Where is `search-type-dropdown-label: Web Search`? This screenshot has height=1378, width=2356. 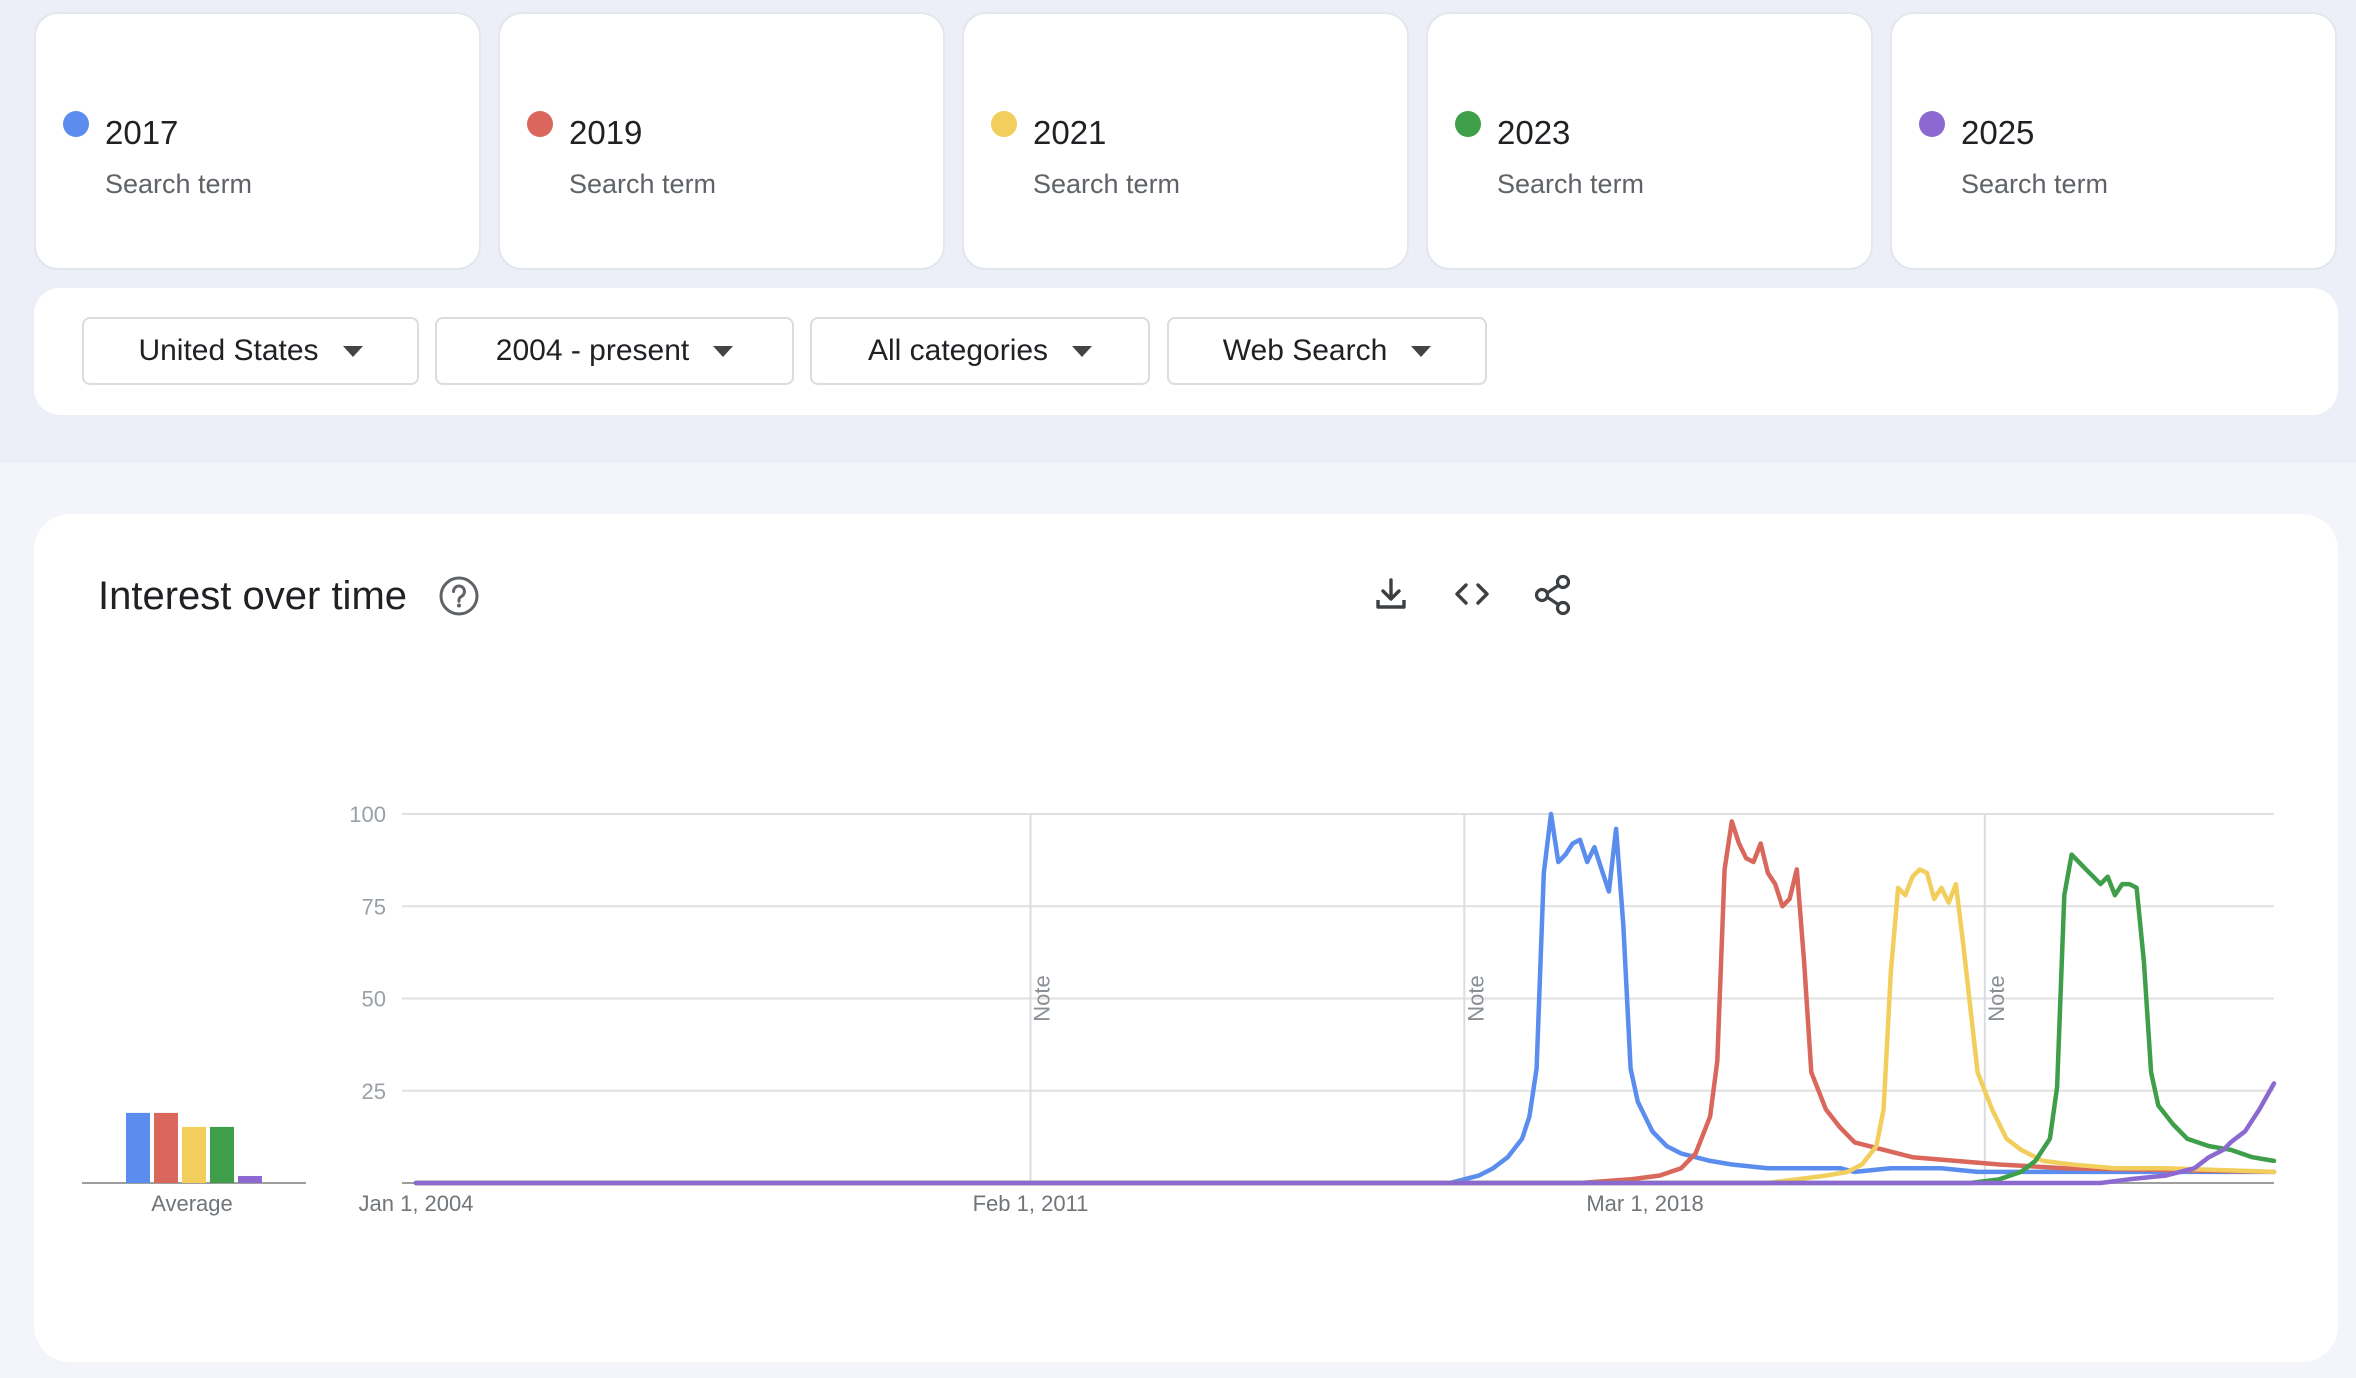
search-type-dropdown-label: Web Search is located at coordinates (1305, 350).